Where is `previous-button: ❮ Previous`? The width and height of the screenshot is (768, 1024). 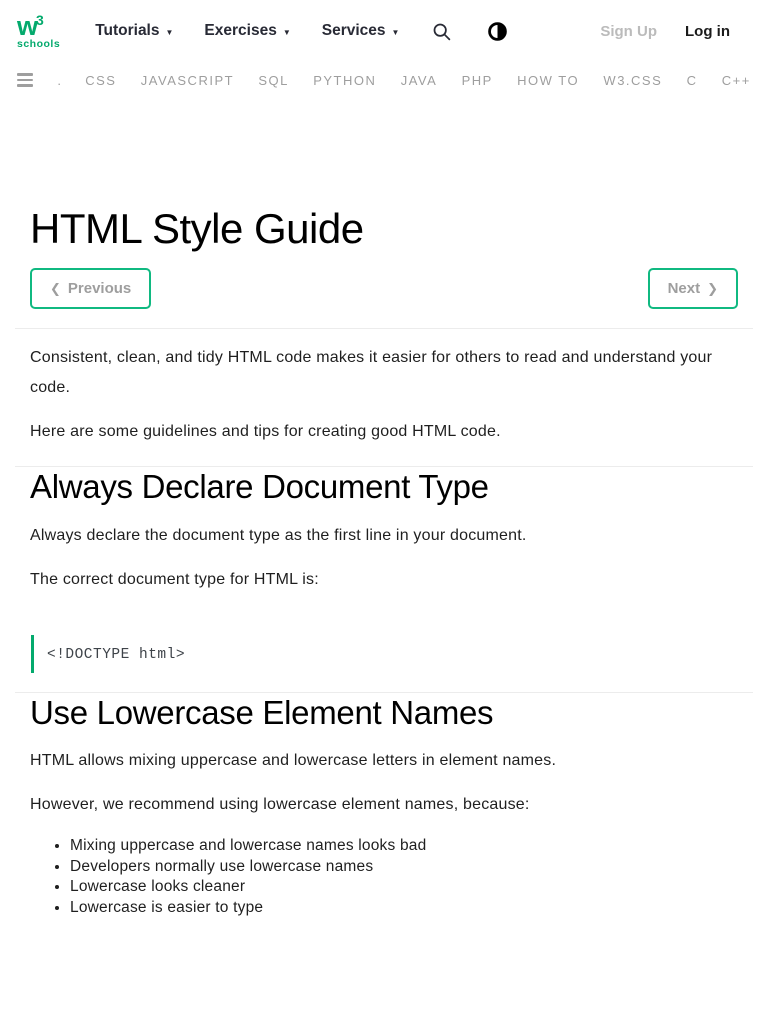 previous-button: ❮ Previous is located at coordinates (91, 289).